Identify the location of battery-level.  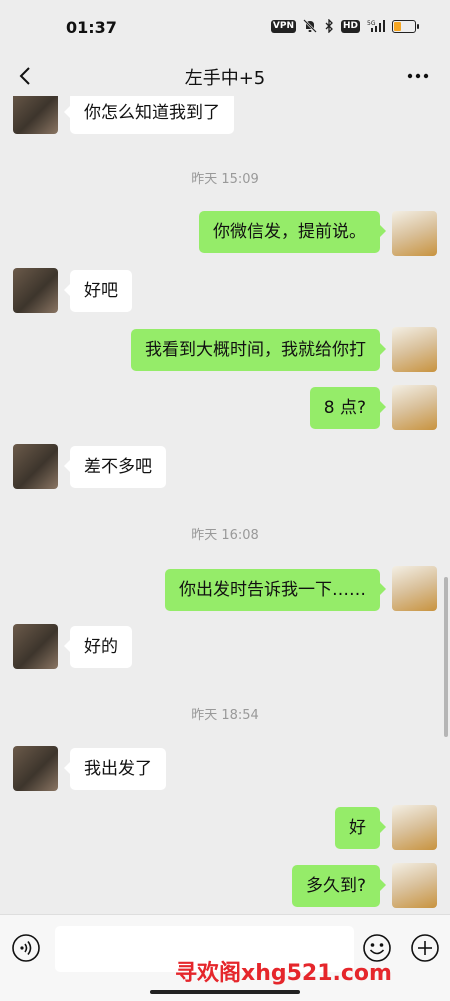
(397, 26).